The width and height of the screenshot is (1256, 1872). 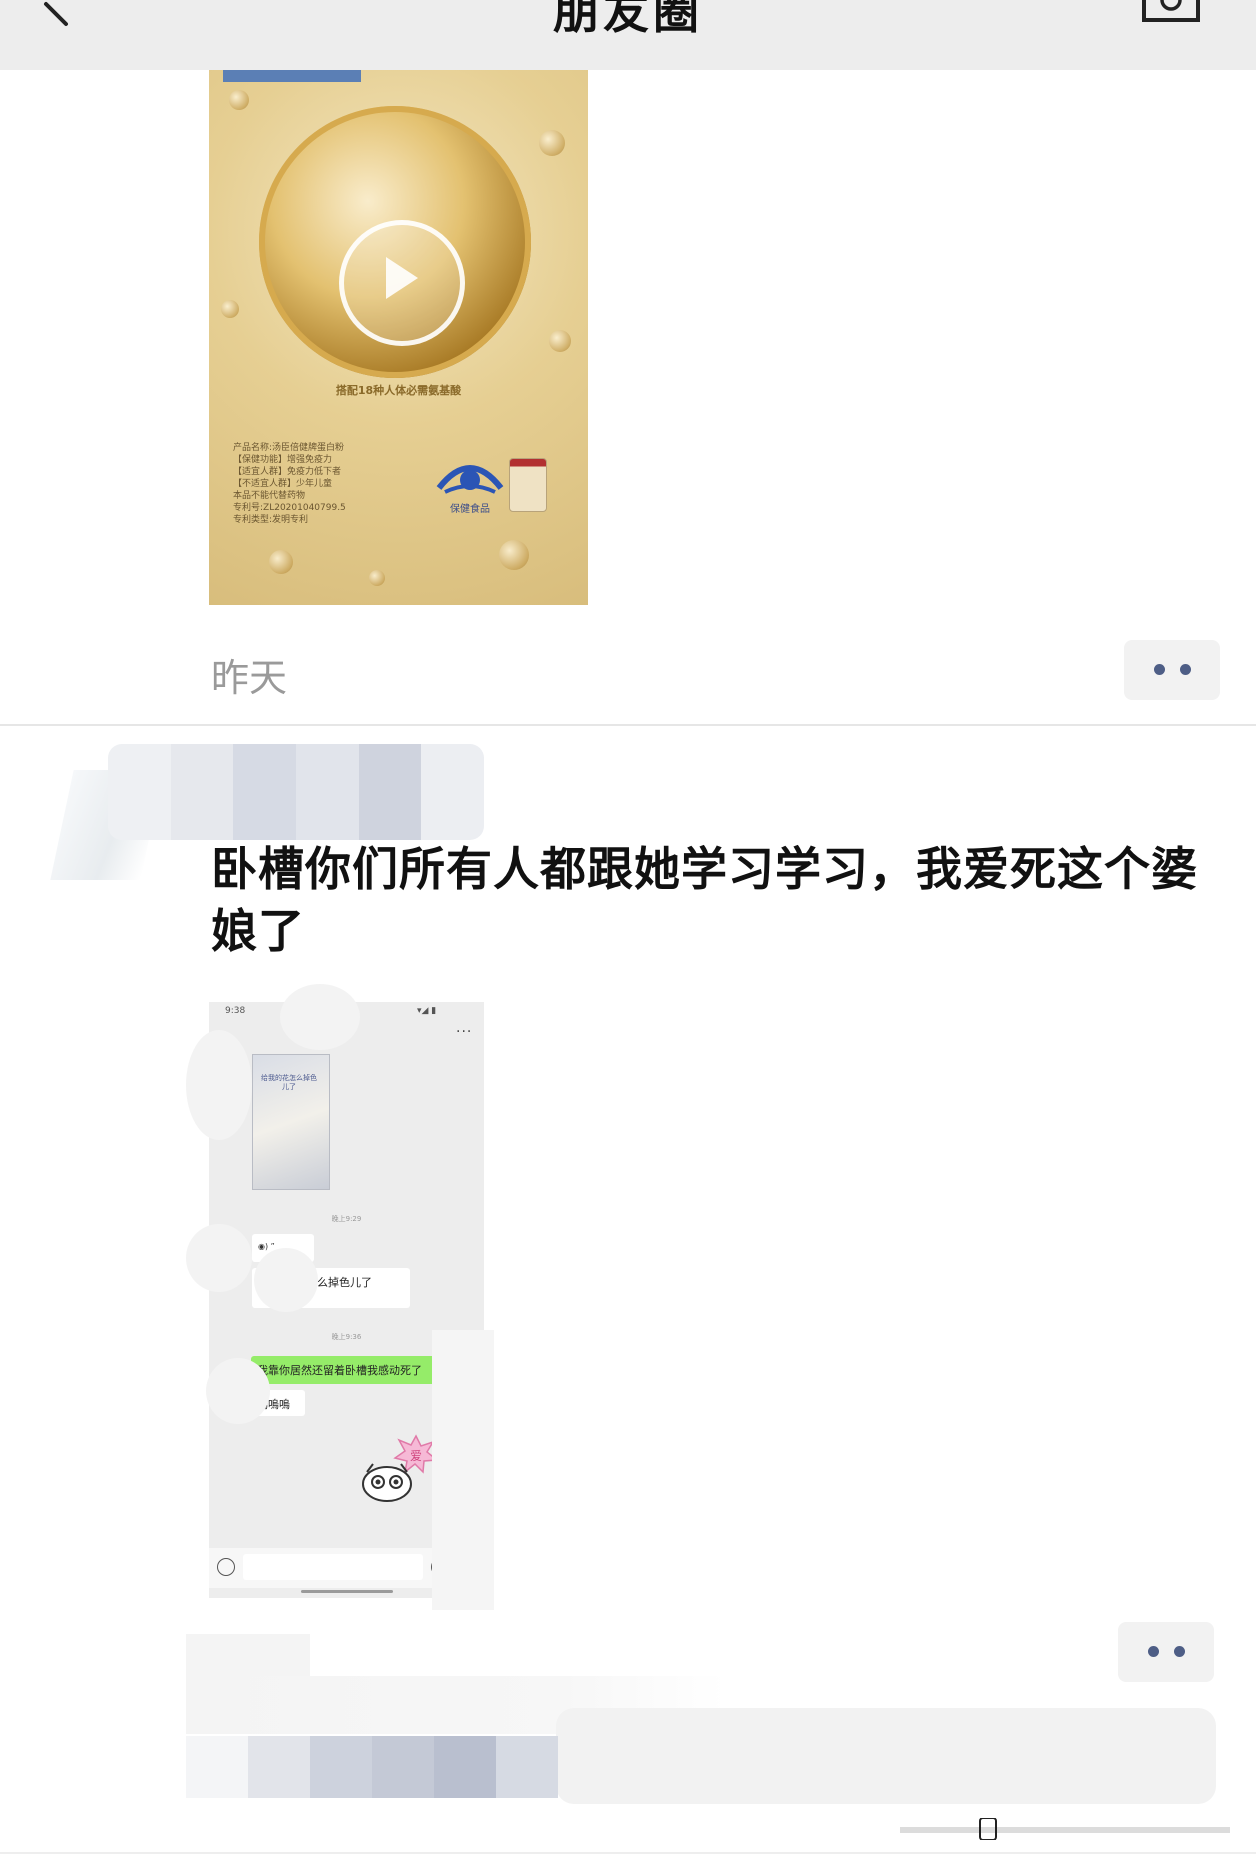 I want to click on page-title: 朋友圈, so click(x=628, y=19).